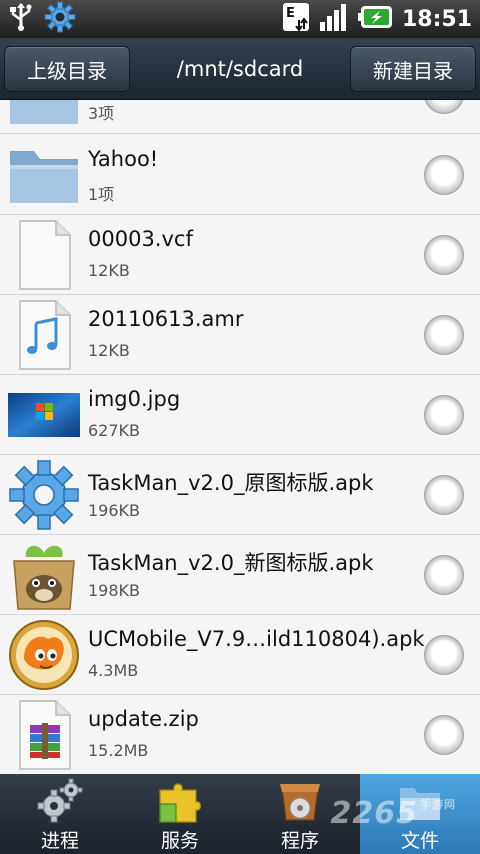 Image resolution: width=480 pixels, height=854 pixels. Describe the element at coordinates (296, 19) in the screenshot. I see `network-e-icon: E` at that location.